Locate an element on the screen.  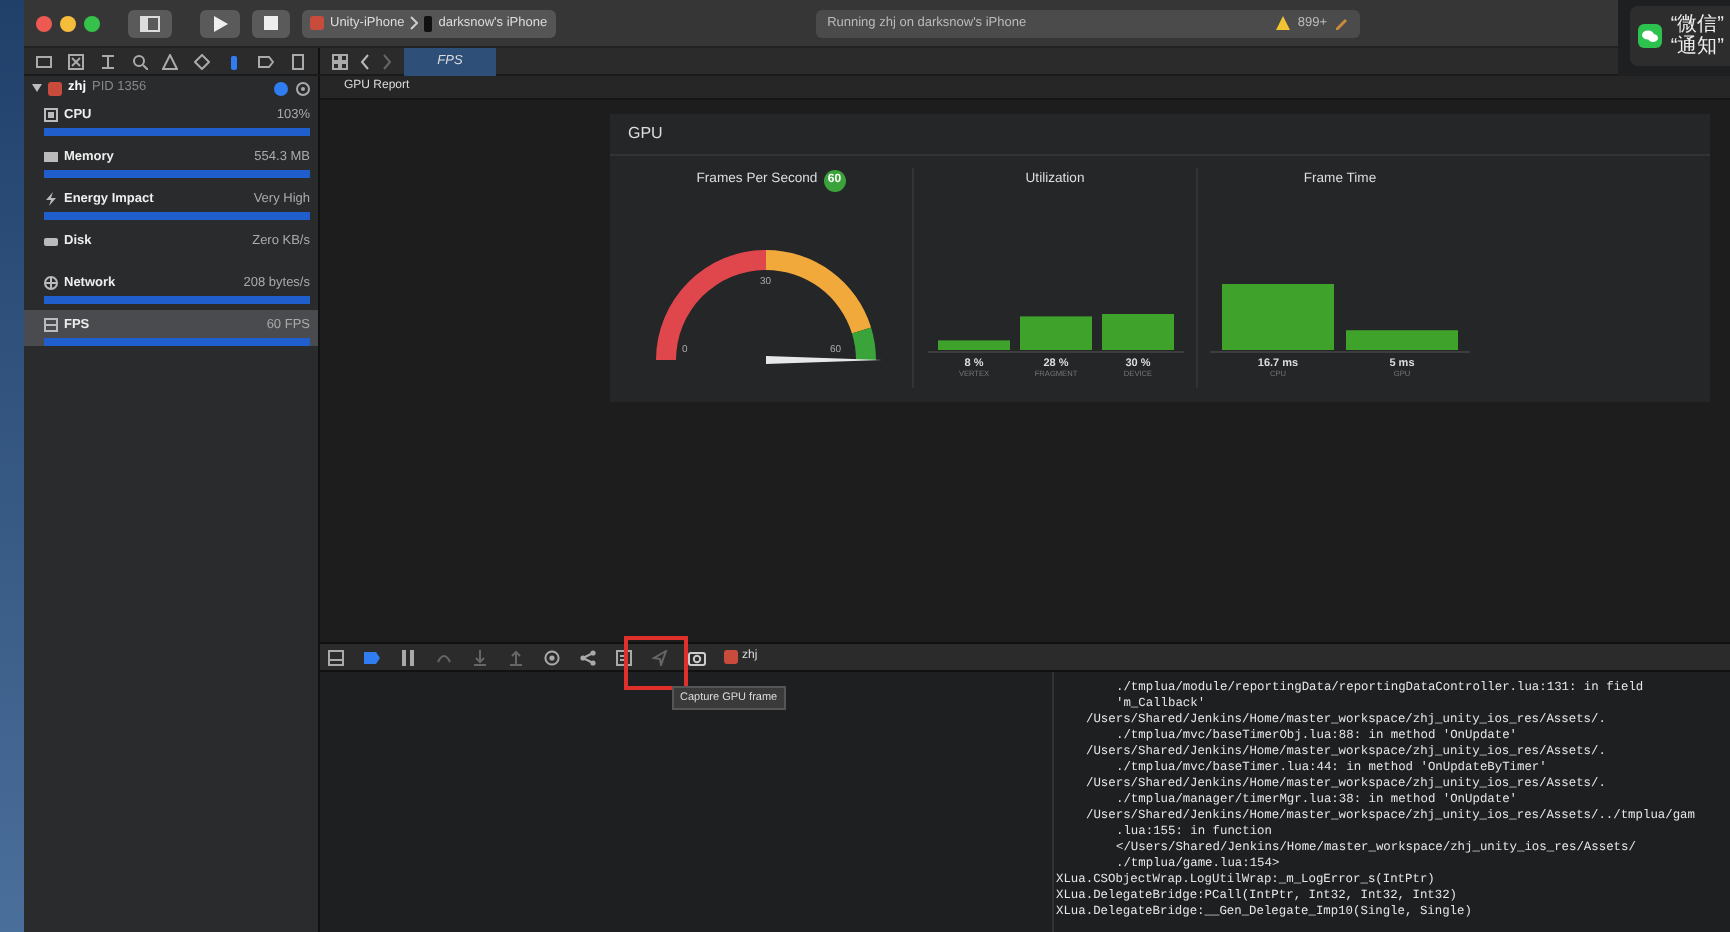
globe-icon is located at coordinates (51, 283).